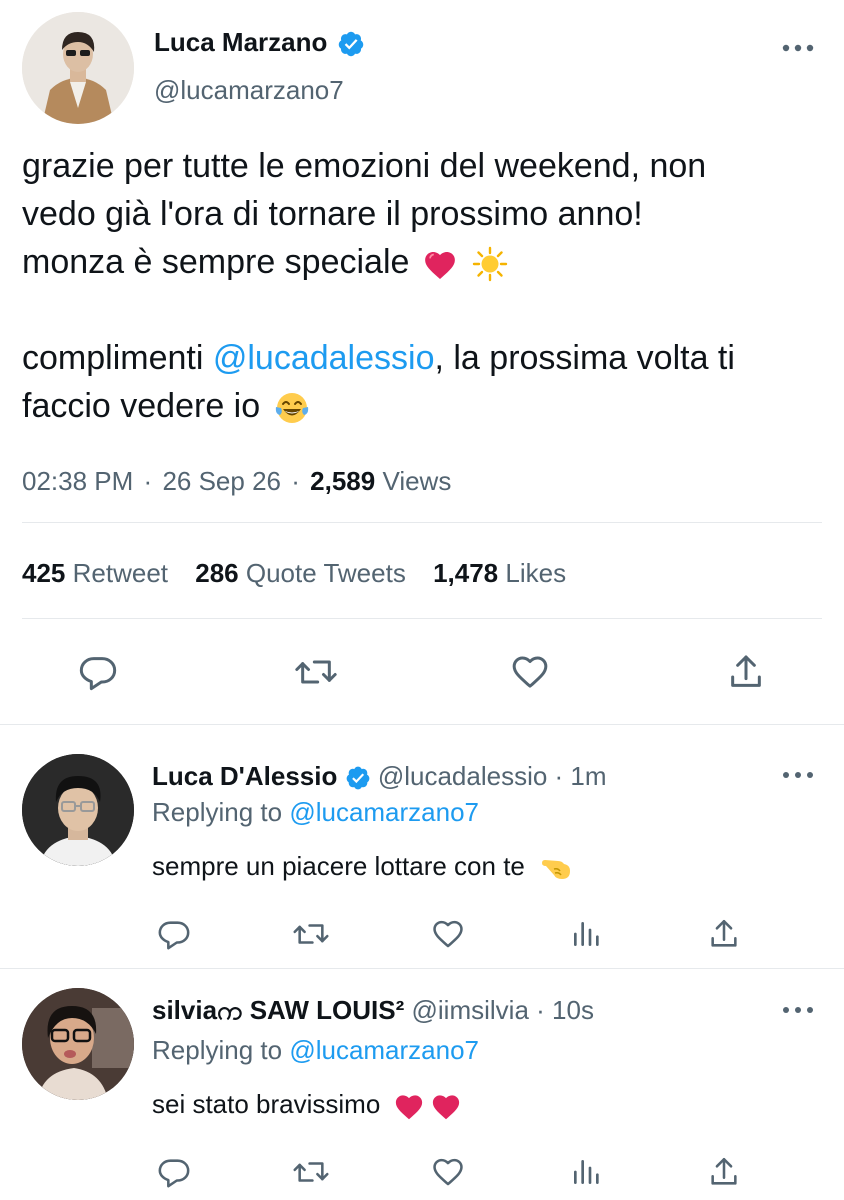 The height and width of the screenshot is (1200, 844). I want to click on quotes-label: Quote Tweets, so click(325, 573).